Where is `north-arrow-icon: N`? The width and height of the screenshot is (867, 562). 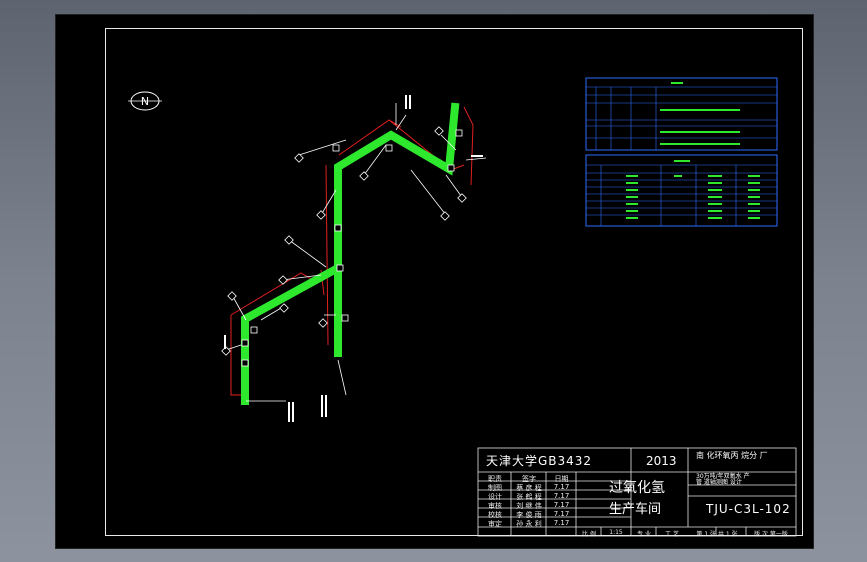 north-arrow-icon: N is located at coordinates (145, 101).